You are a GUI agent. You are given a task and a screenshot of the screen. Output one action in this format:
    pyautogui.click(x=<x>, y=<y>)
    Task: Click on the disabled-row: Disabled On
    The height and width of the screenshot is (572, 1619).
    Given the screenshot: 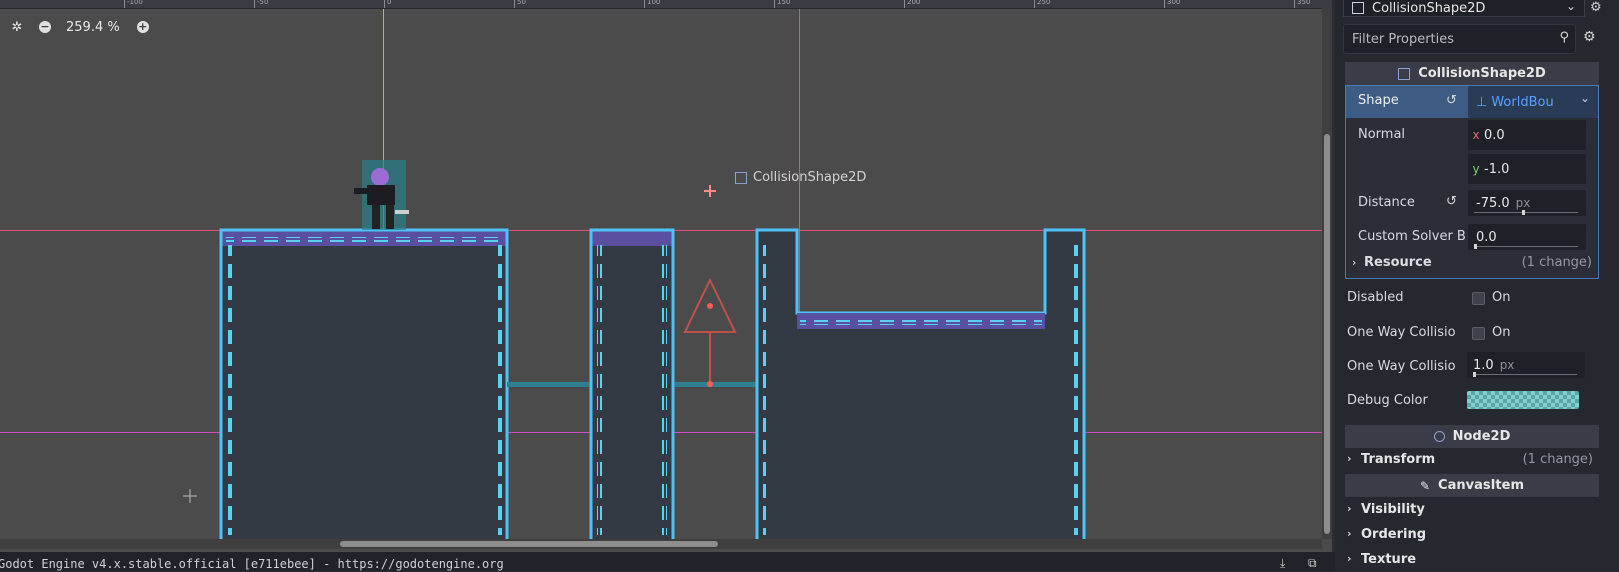 What is the action you would take?
    pyautogui.click(x=1477, y=296)
    